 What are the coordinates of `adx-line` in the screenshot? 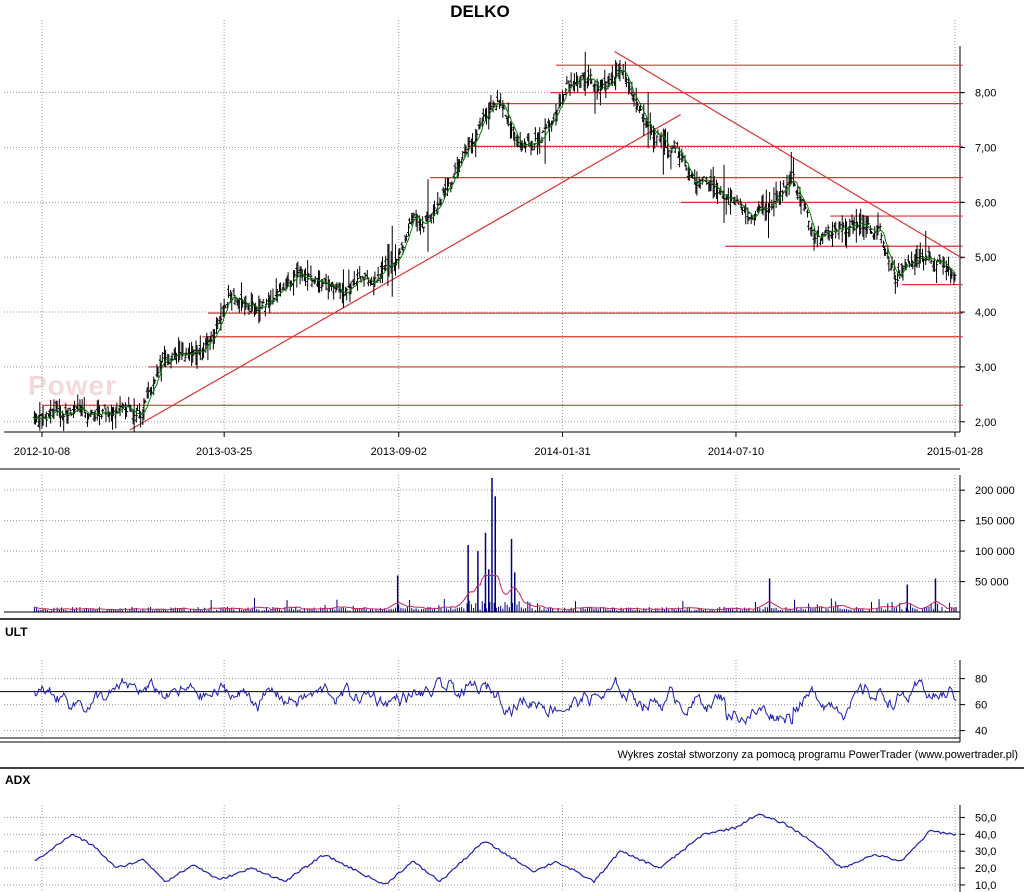 It's located at (495, 849).